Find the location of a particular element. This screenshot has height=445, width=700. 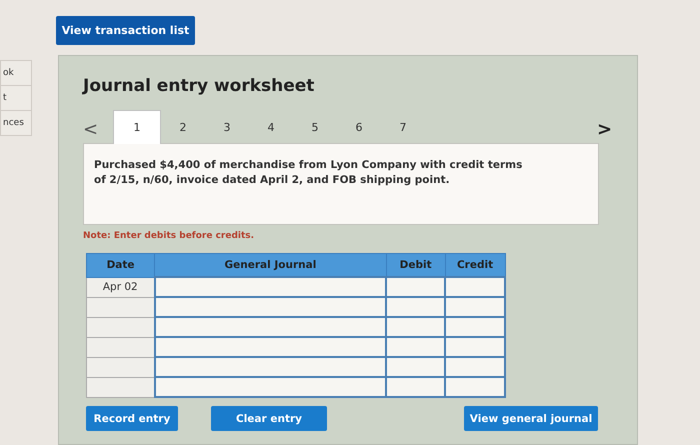

side-tab: ok is located at coordinates (16, 73).